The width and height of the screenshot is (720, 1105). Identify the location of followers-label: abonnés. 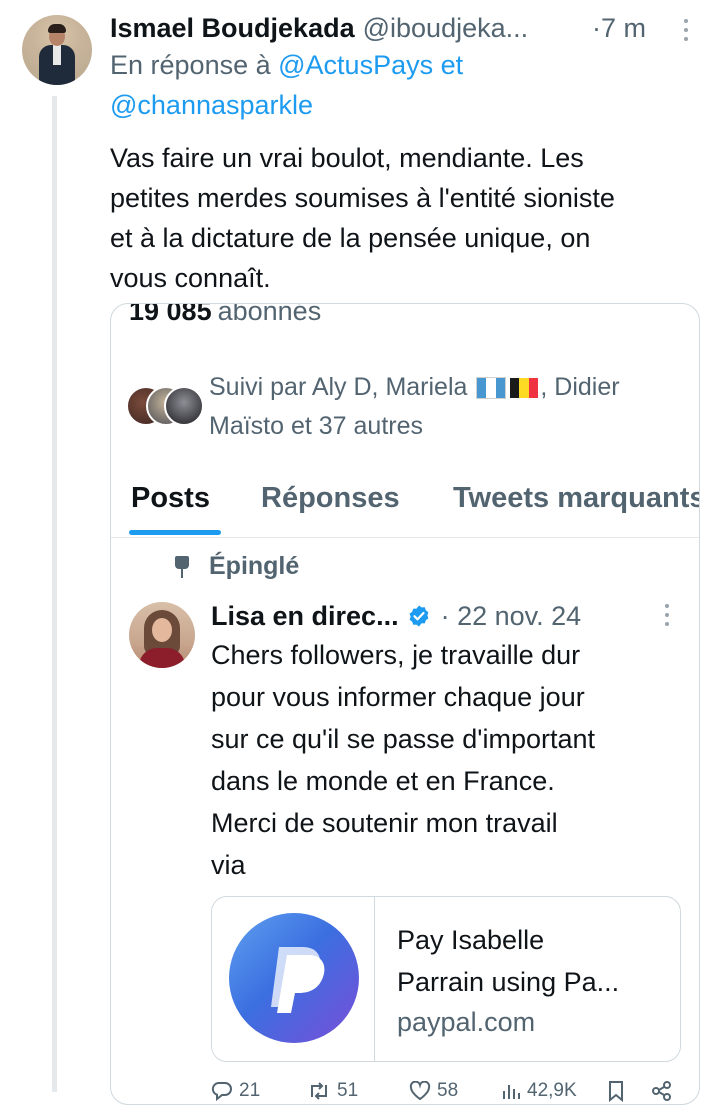
(269, 314).